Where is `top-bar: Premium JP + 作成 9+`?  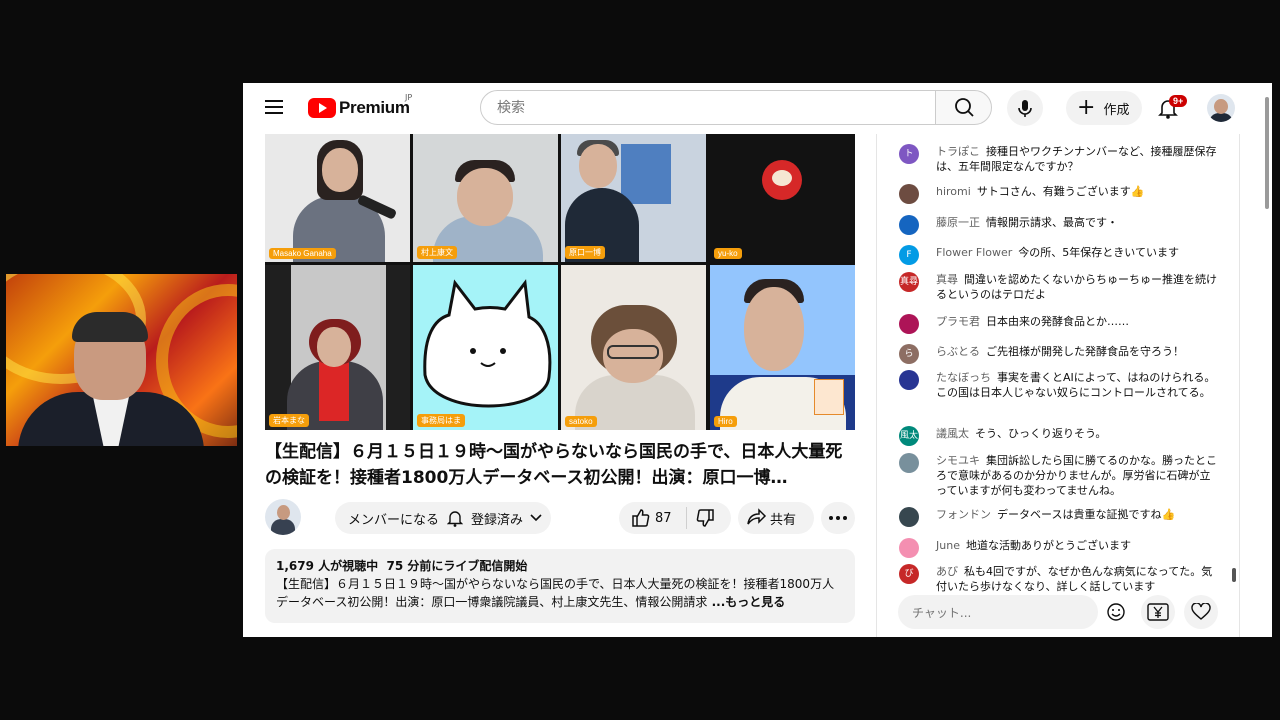
top-bar: Premium JP + 作成 9+ is located at coordinates (757, 108).